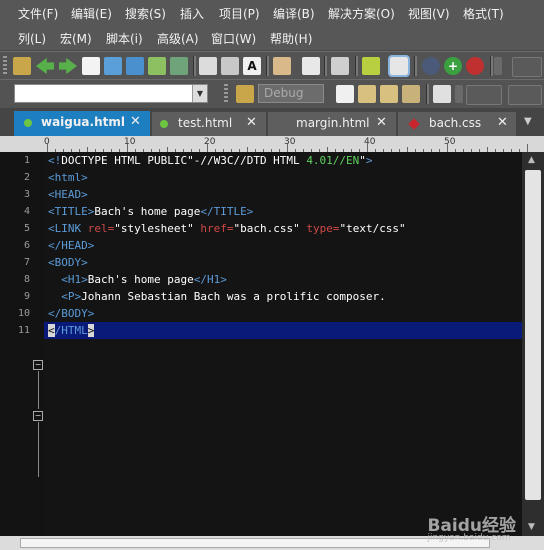 Image resolution: width=544 pixels, height=550 pixels. I want to click on tab-label: waigua.html, so click(83, 122).